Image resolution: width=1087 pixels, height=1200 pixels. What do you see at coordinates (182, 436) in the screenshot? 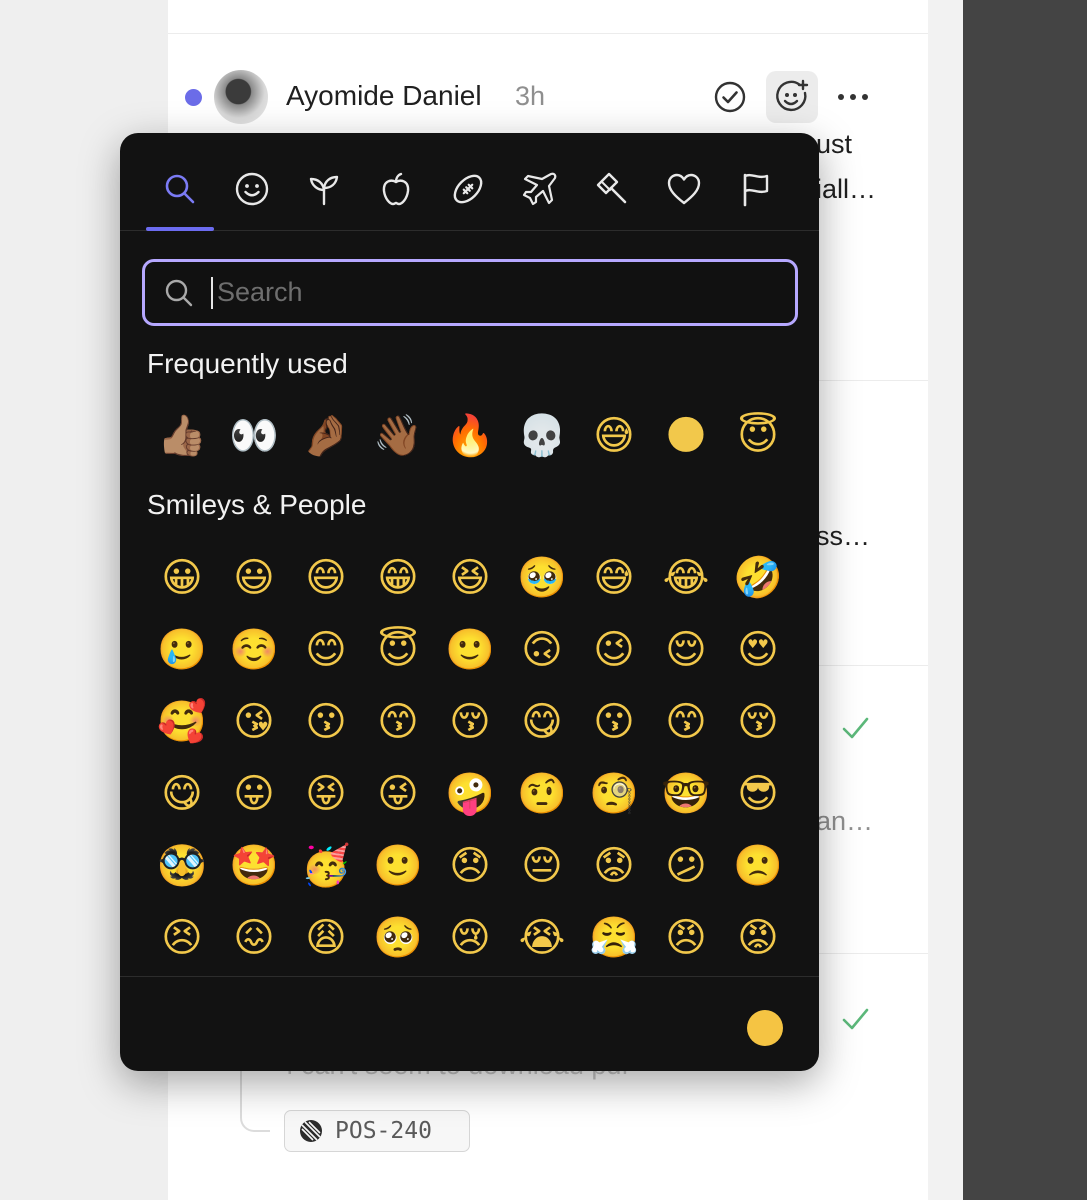
I see `emoji-button: 👍🏽` at bounding box center [182, 436].